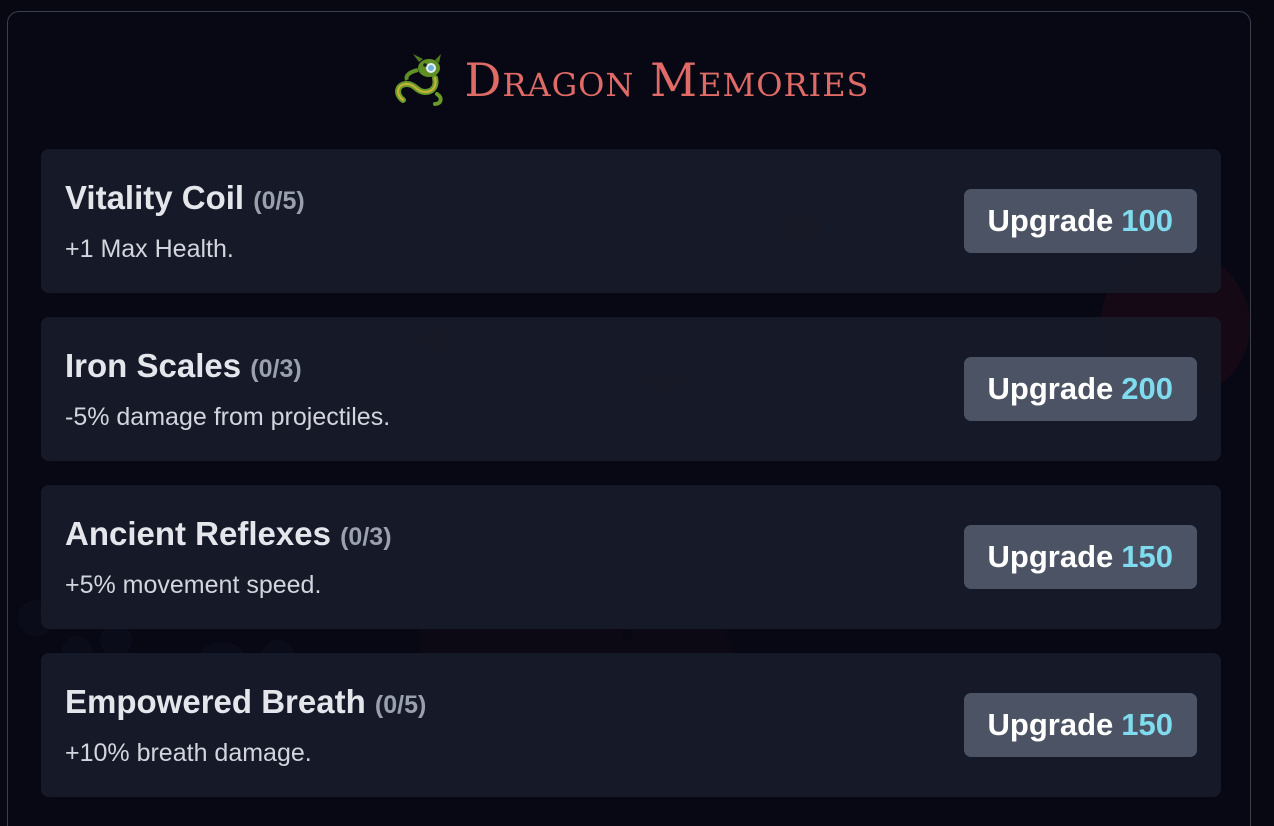  What do you see at coordinates (228, 417) in the screenshot?
I see `upgrade-description: -5% damage from projectiles.` at bounding box center [228, 417].